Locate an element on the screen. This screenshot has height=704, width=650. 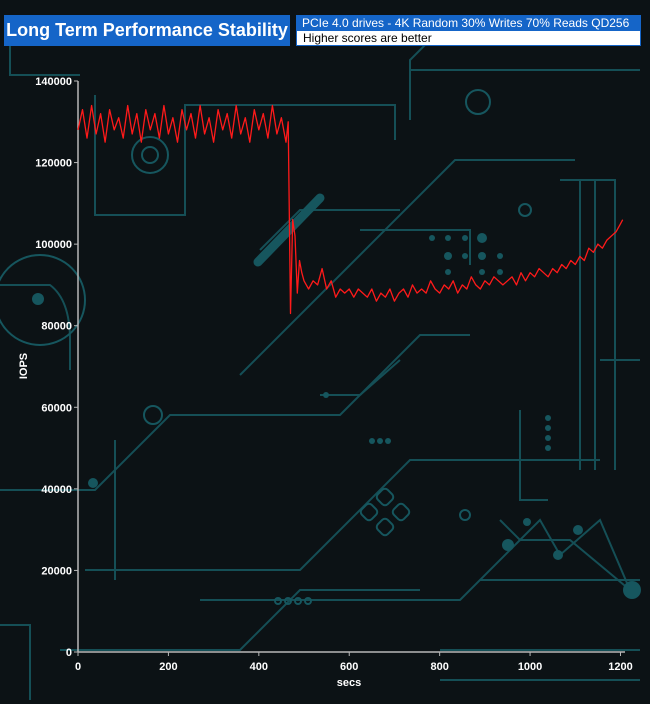
x-tick-label: 800 is located at coordinates (439, 667).